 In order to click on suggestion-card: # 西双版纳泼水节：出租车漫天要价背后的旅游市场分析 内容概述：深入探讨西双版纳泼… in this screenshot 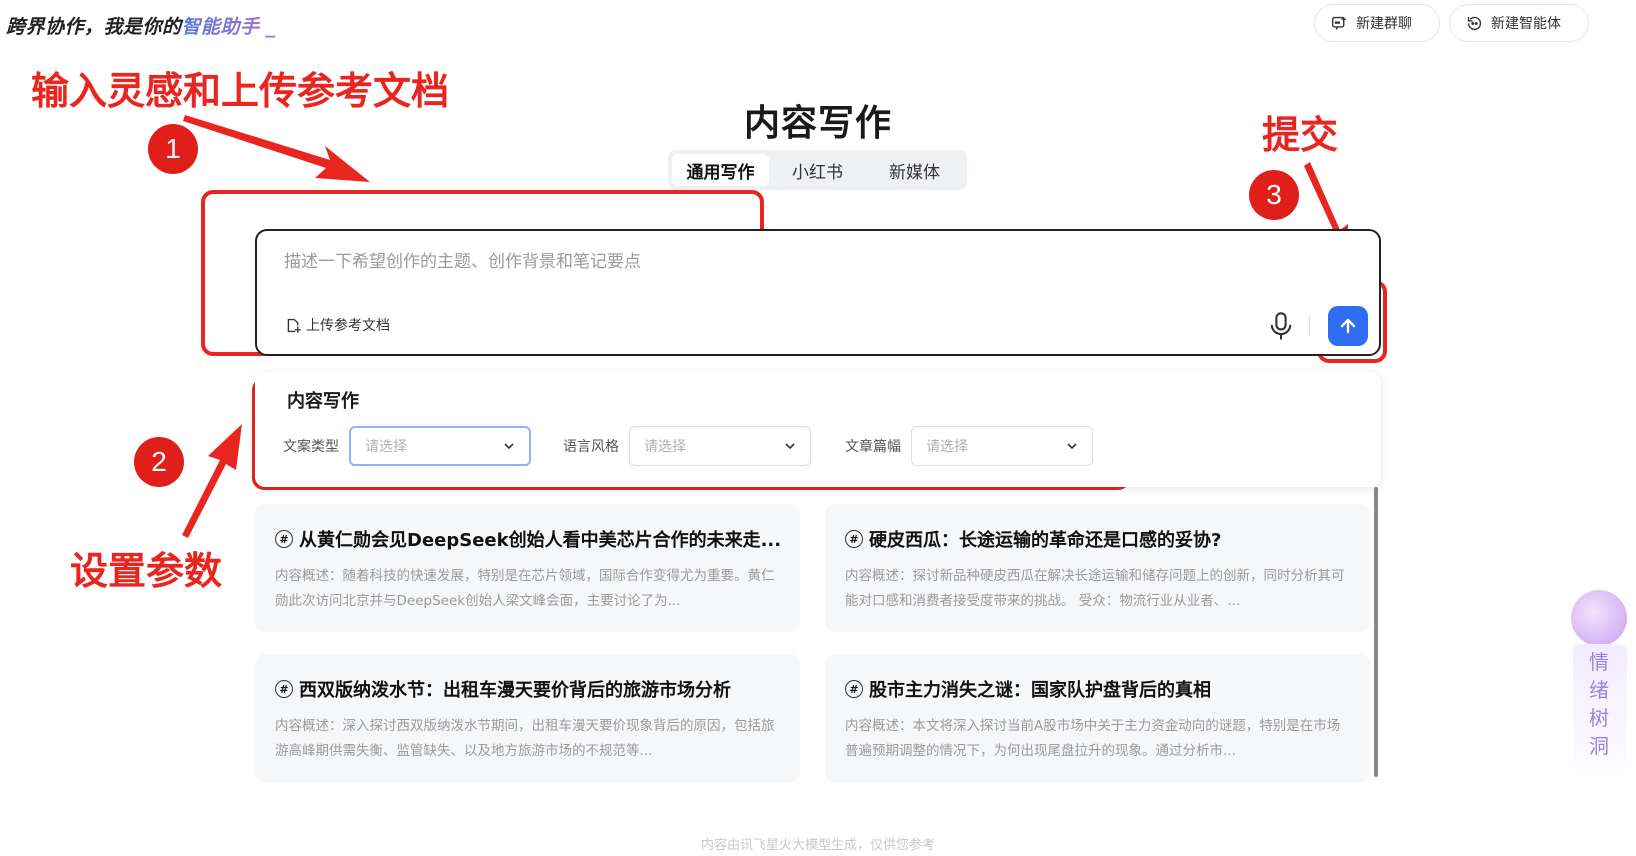, I will do `click(527, 718)`.